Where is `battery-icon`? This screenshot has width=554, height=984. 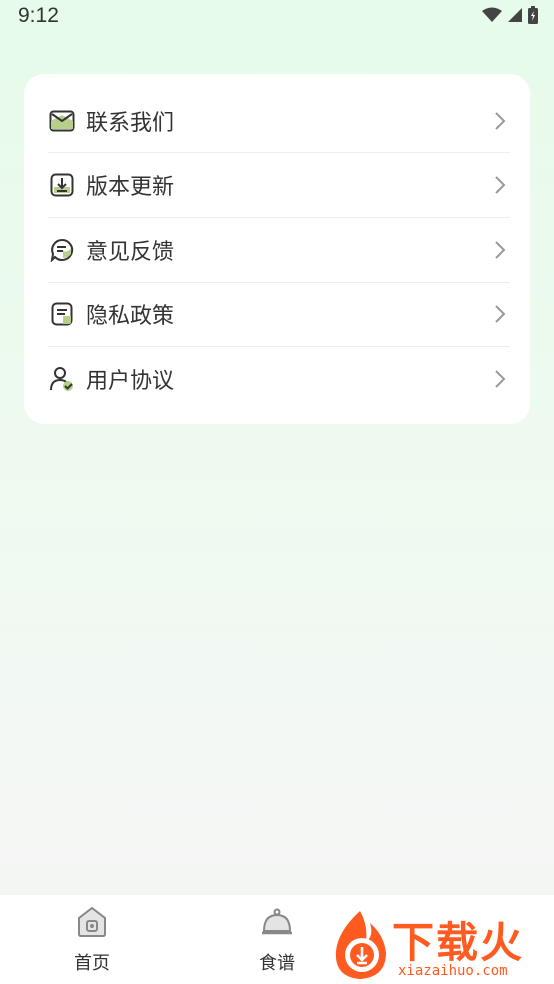
battery-icon is located at coordinates (533, 15).